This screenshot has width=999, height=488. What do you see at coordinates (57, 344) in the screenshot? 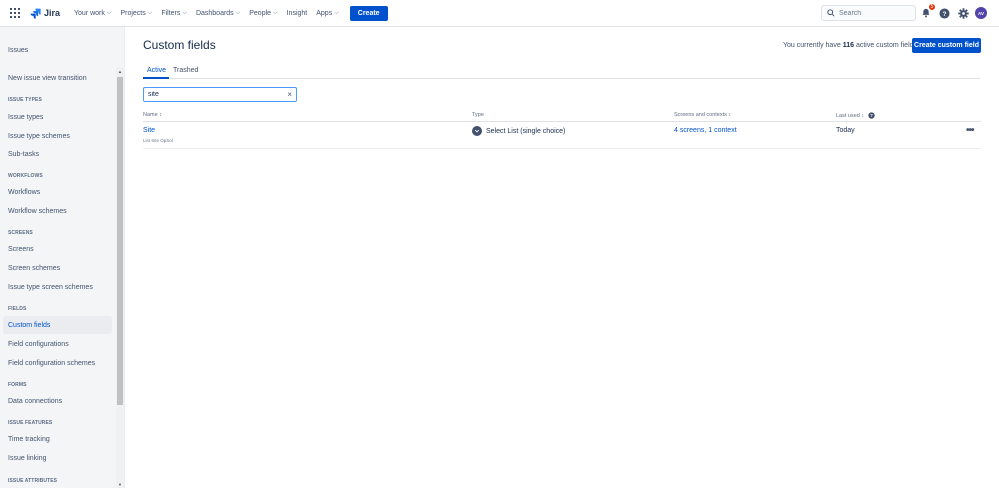
I see `sidebar-item-field-configurations: Field configurations` at bounding box center [57, 344].